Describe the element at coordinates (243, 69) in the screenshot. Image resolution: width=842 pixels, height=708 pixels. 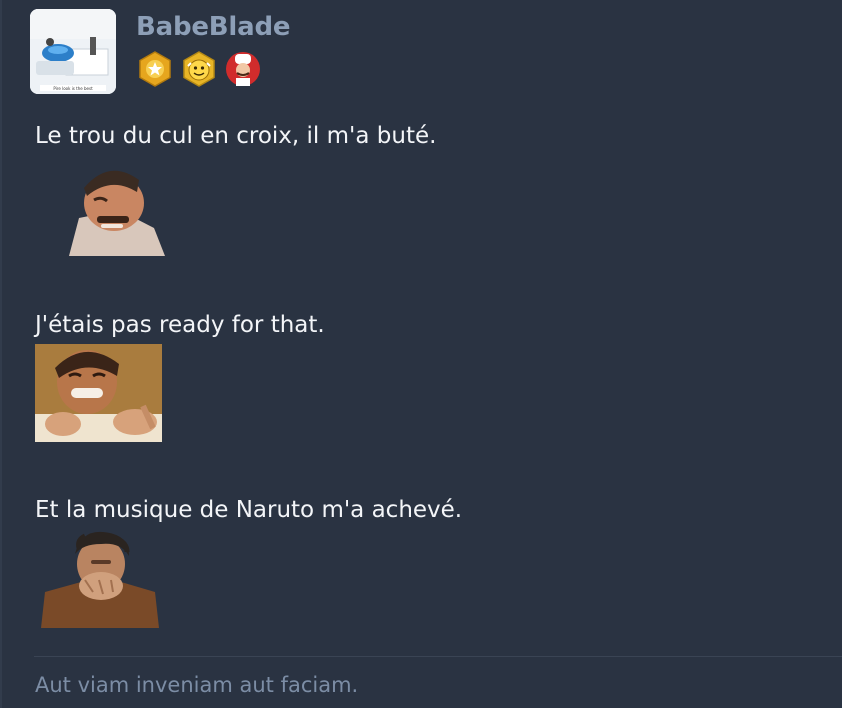
I see `chef-badge-icon` at that location.